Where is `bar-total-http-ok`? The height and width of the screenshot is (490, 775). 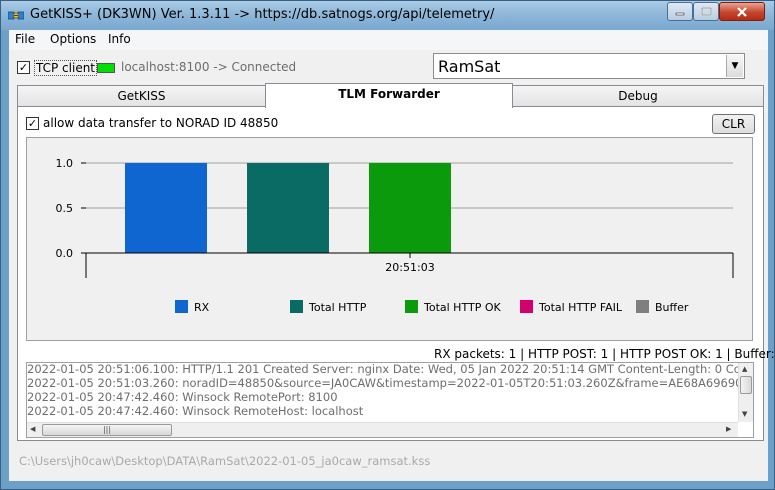
bar-total-http-ok is located at coordinates (410, 208).